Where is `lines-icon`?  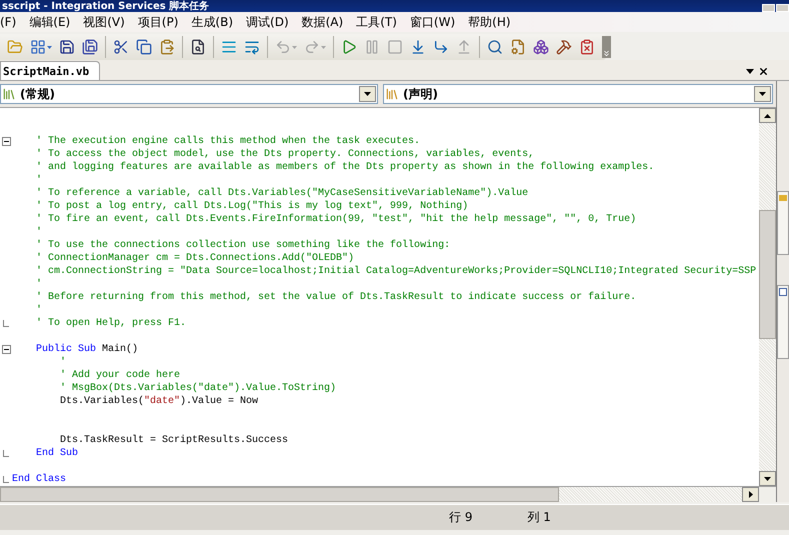
lines-icon is located at coordinates (229, 47).